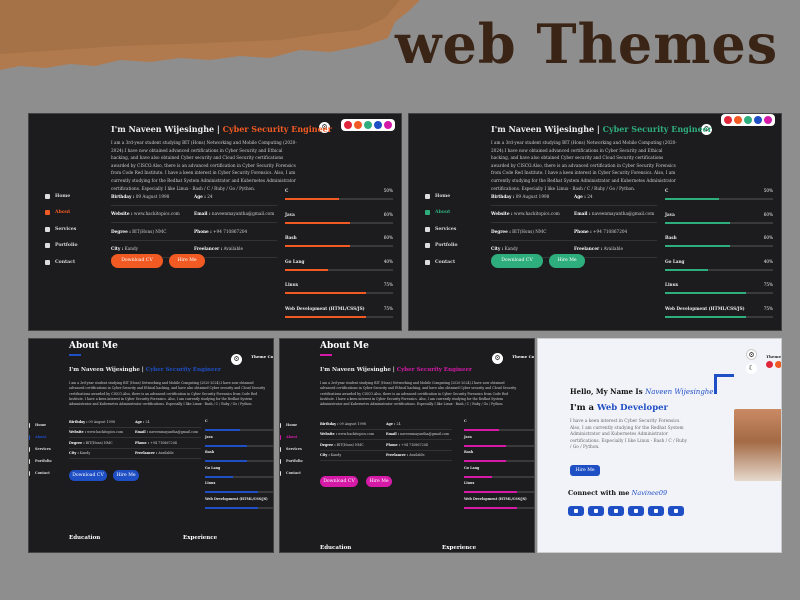 The image size is (800, 600). Describe the element at coordinates (596, 511) in the screenshot. I see `linkedin-icon` at that location.